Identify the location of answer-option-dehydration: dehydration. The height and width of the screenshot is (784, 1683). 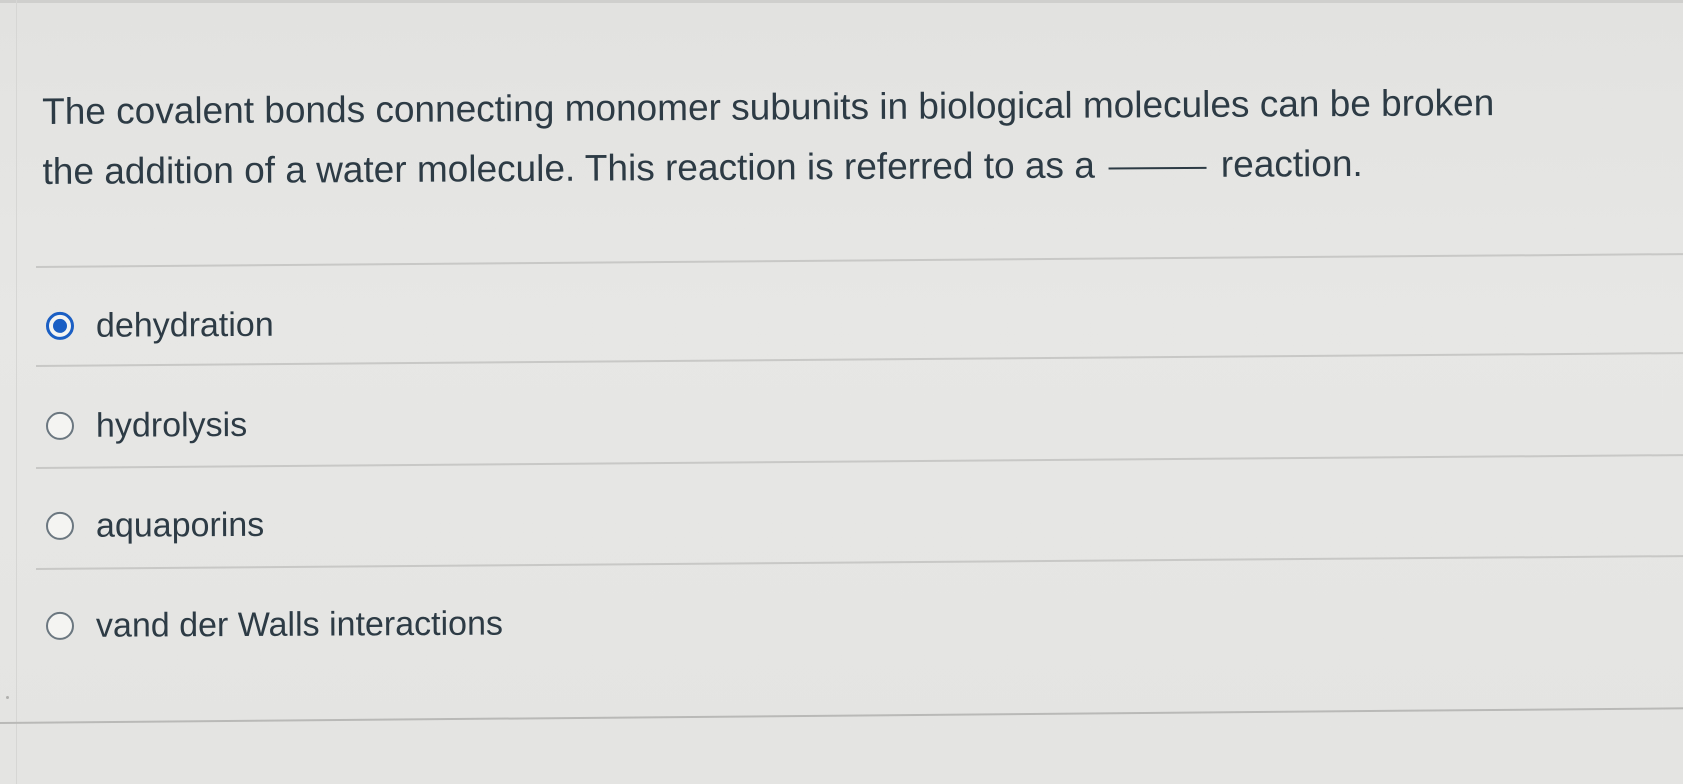
(159, 325).